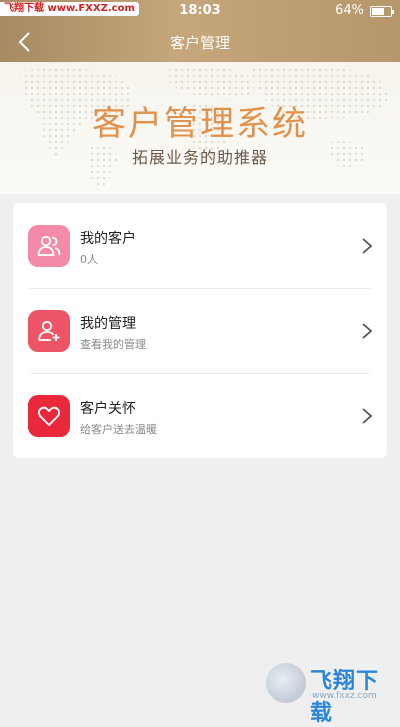 The width and height of the screenshot is (400, 727). I want to click on heart-icon, so click(49, 416).